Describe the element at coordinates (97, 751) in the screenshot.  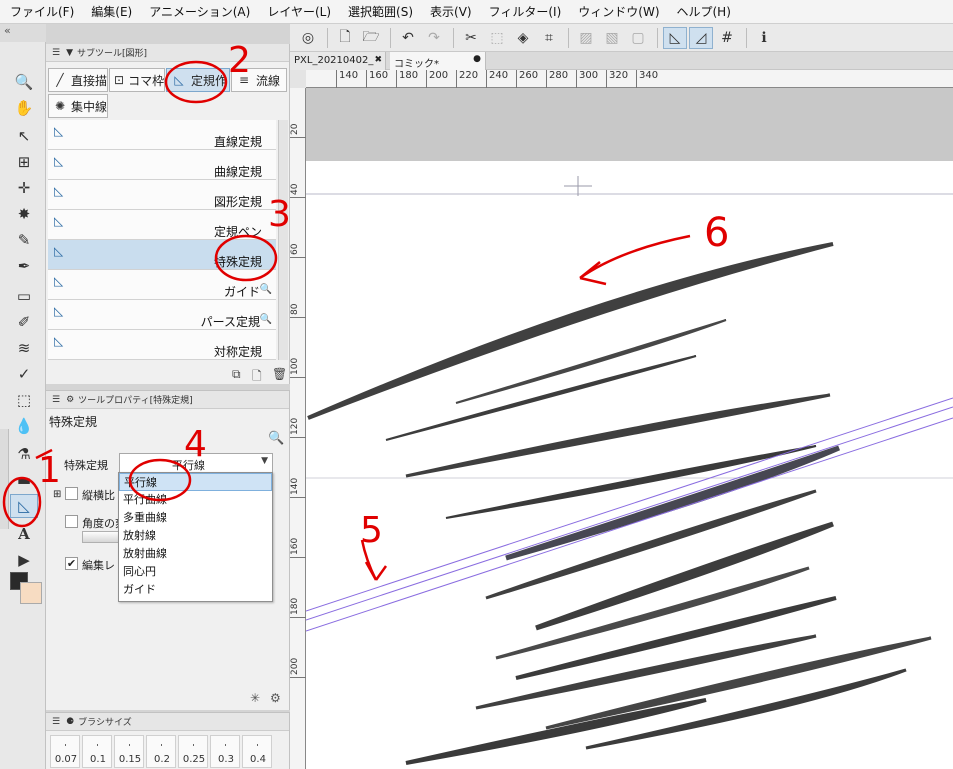
I see `brush-size-cell: 0.1` at that location.